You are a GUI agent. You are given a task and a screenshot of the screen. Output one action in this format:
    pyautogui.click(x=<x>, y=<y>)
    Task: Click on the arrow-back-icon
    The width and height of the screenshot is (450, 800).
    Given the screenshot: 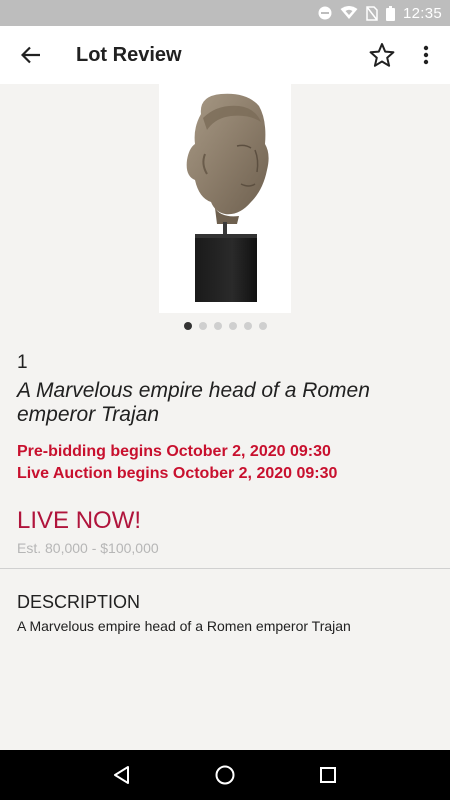 What is the action you would take?
    pyautogui.click(x=30, y=55)
    